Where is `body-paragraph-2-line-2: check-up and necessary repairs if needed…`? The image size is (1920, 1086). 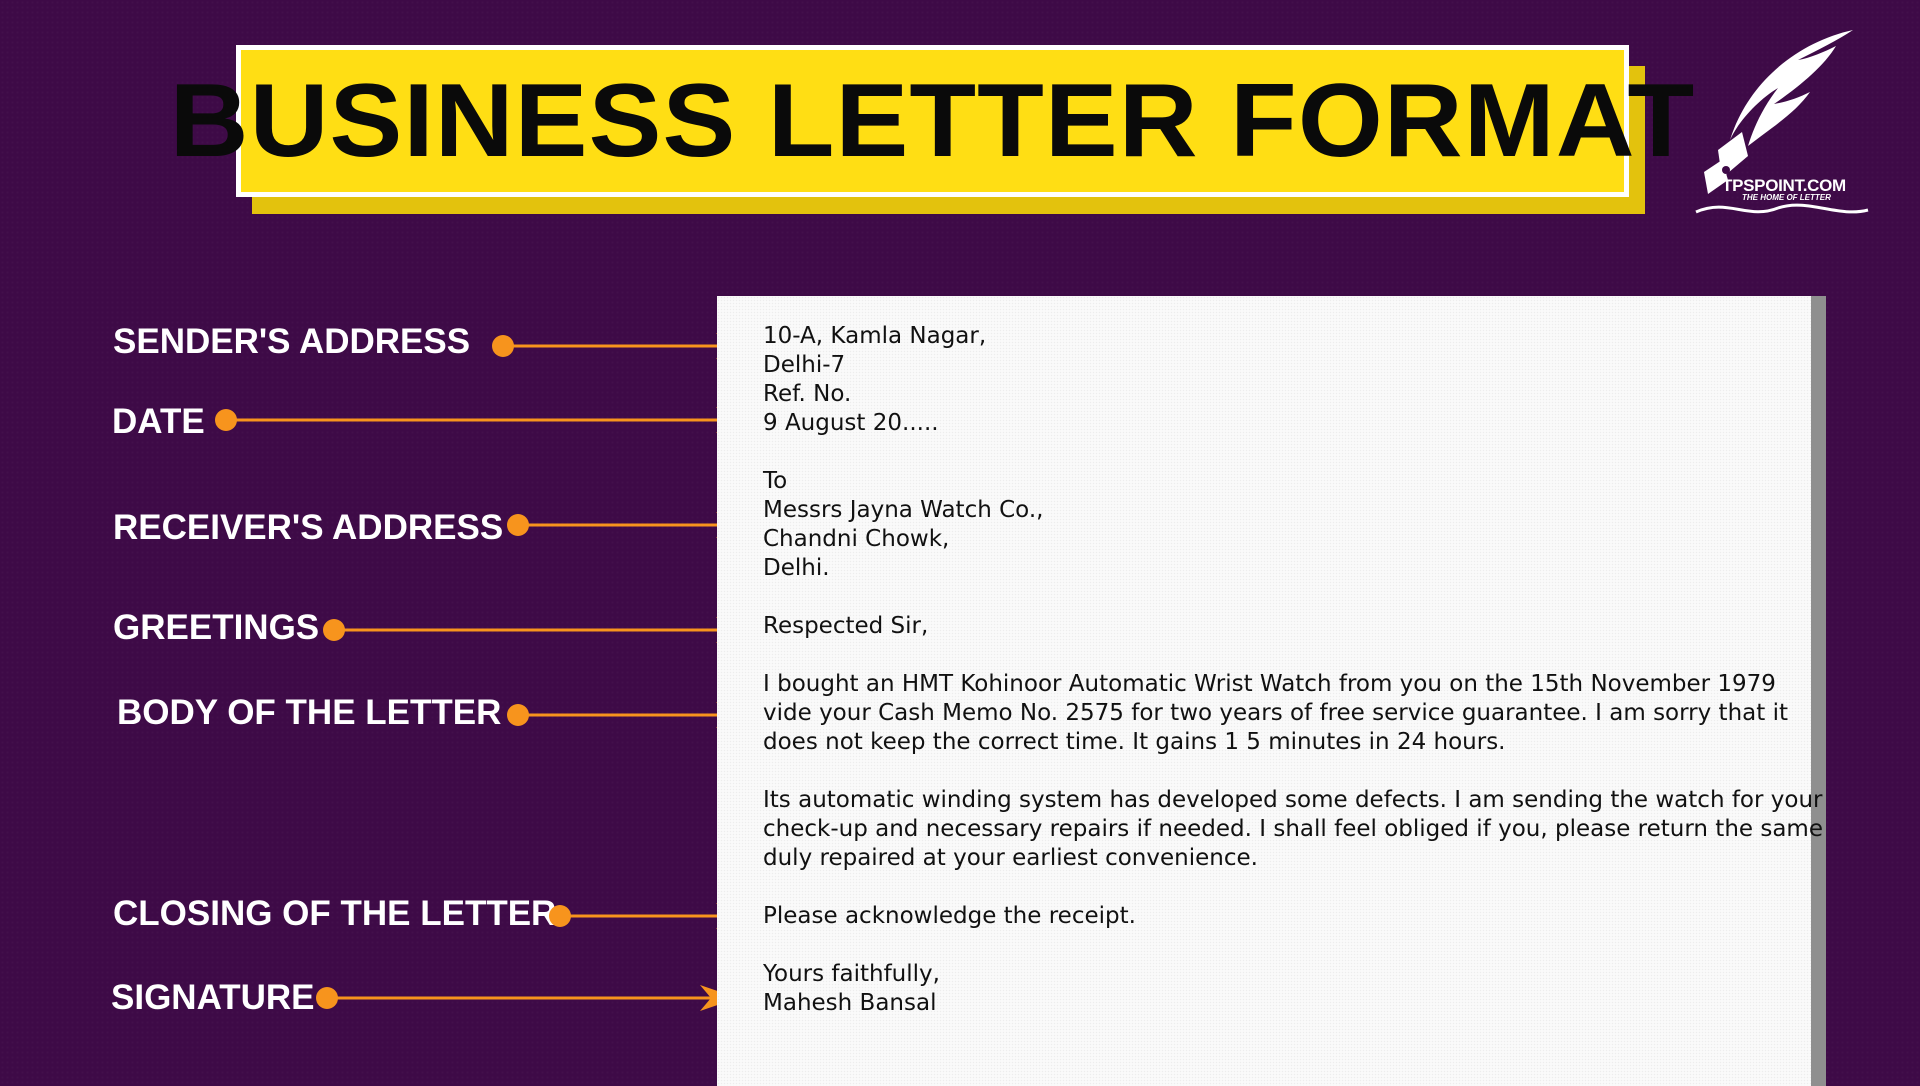
body-paragraph-2-line-2: check-up and necessary repairs if needed… is located at coordinates (1293, 829).